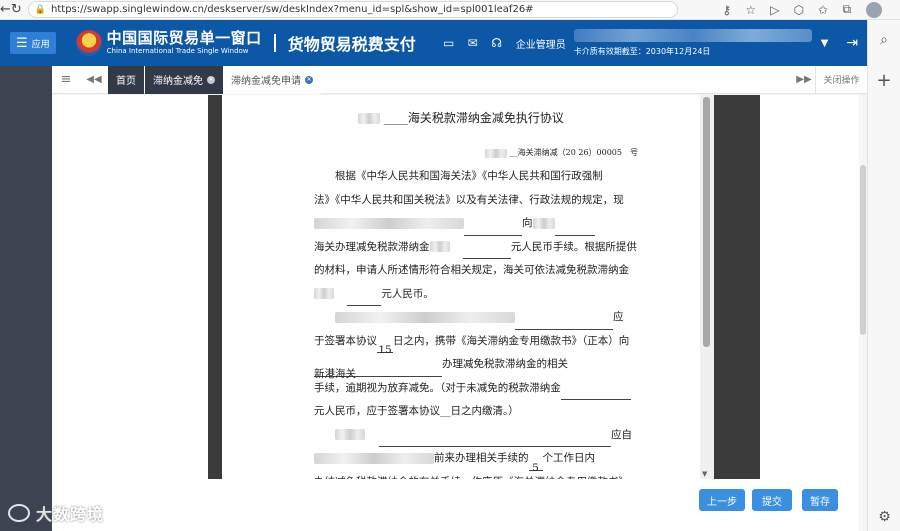  I want to click on key-icon: ⚷, so click(727, 10).